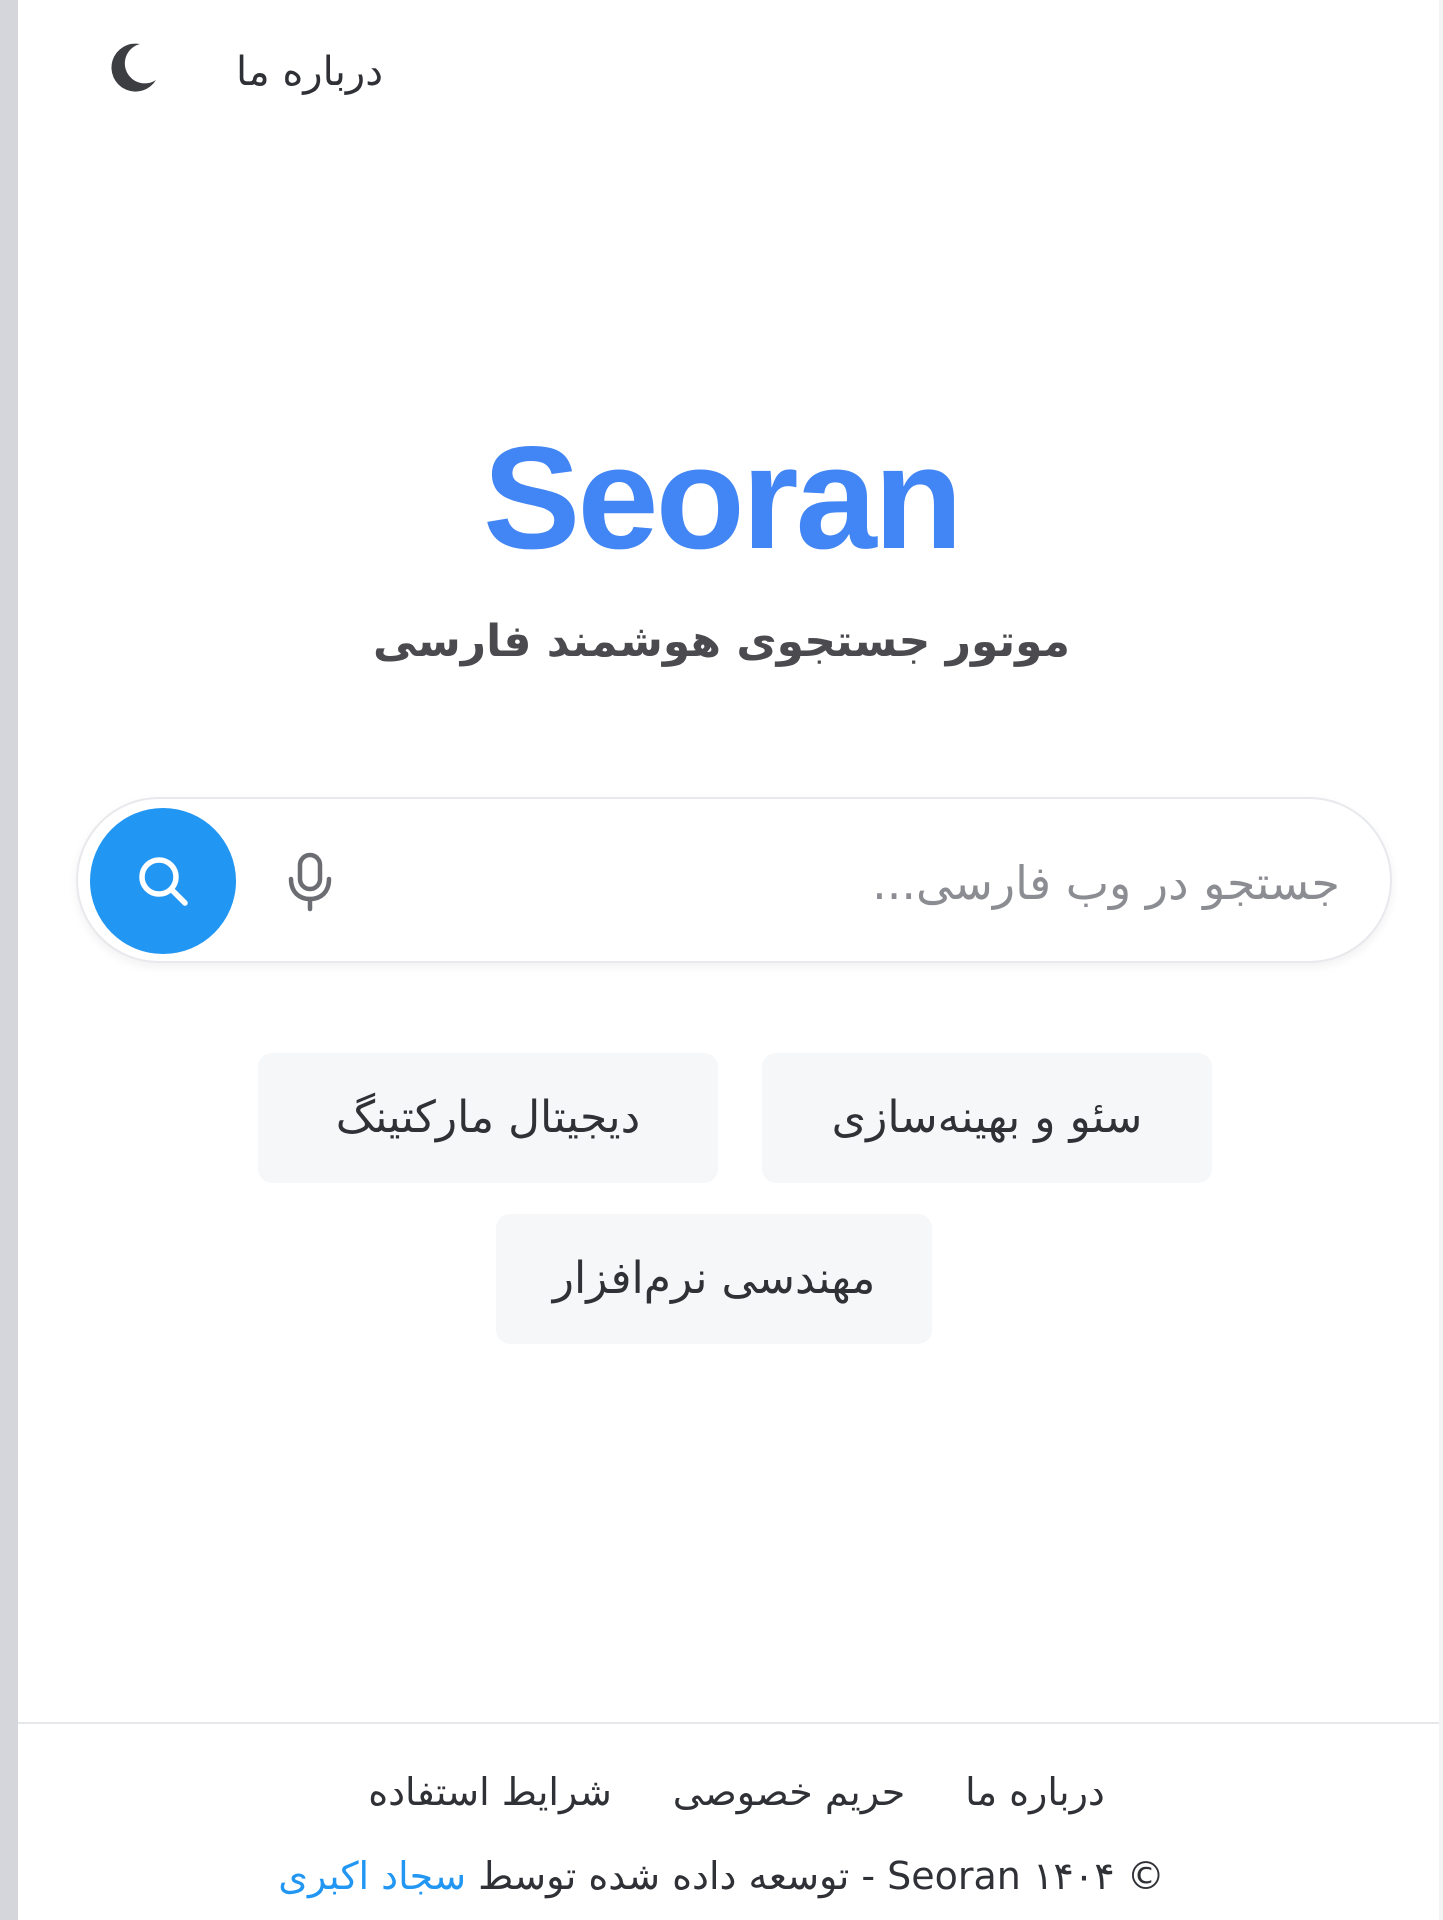  I want to click on search-icon, so click(163, 881).